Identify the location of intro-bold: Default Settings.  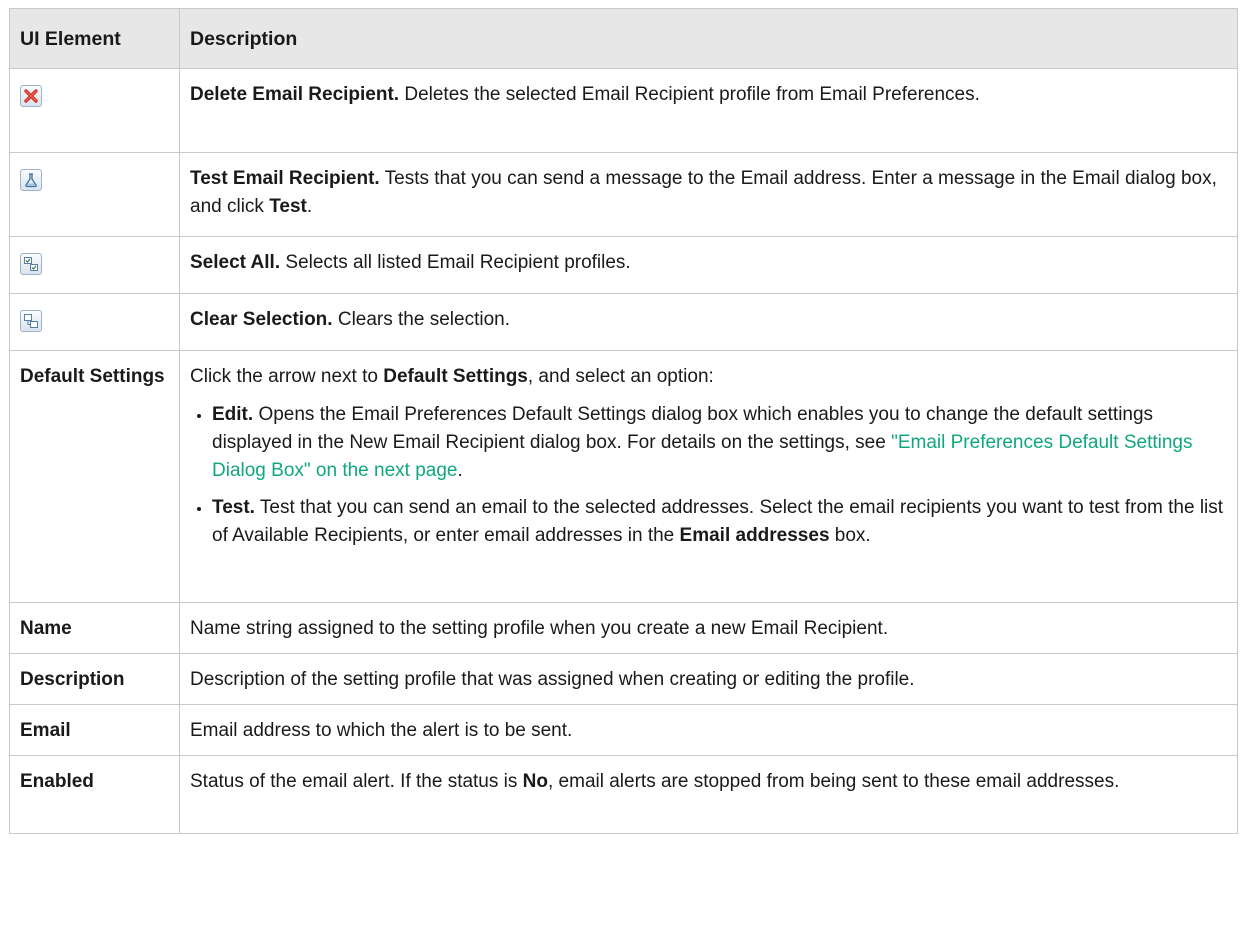
(455, 376).